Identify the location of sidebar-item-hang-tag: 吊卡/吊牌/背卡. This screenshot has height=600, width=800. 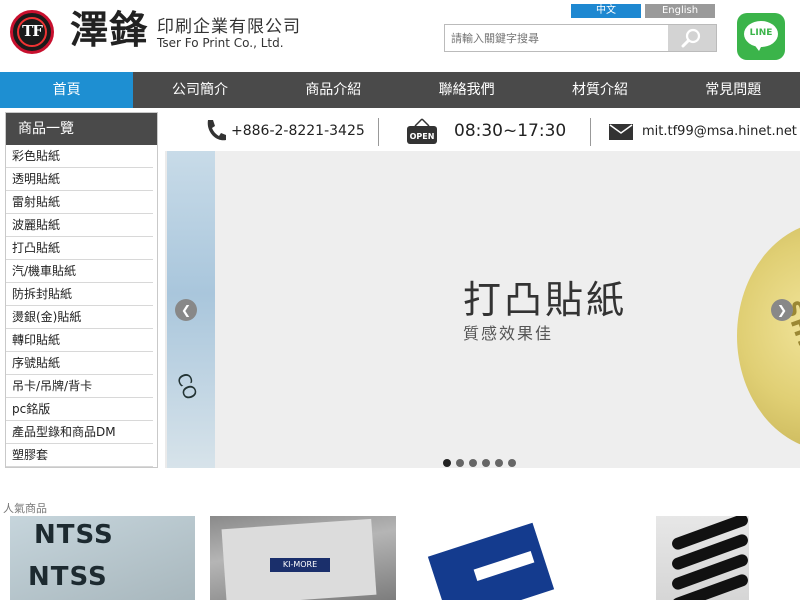
(79, 386).